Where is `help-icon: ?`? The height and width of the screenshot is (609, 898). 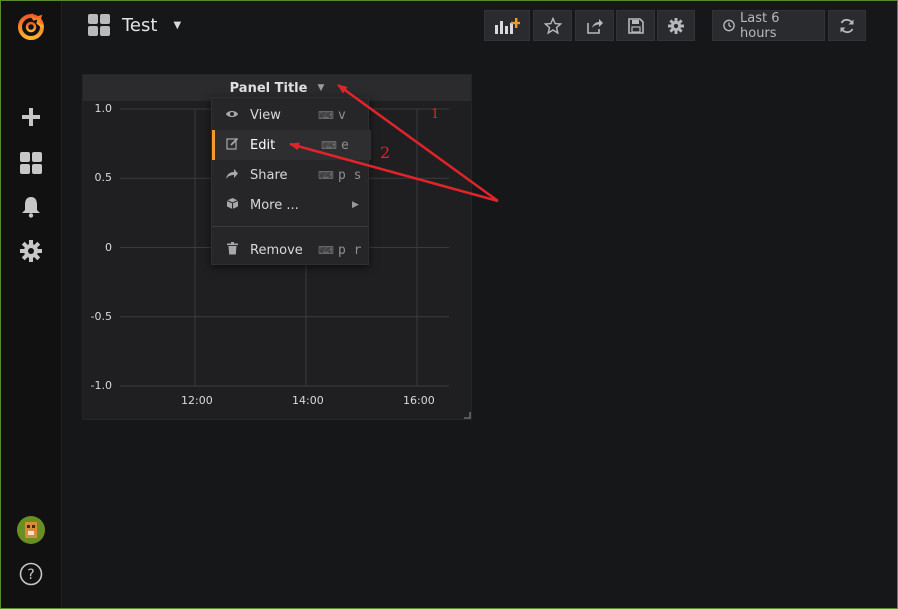
help-icon: ? is located at coordinates (31, 574).